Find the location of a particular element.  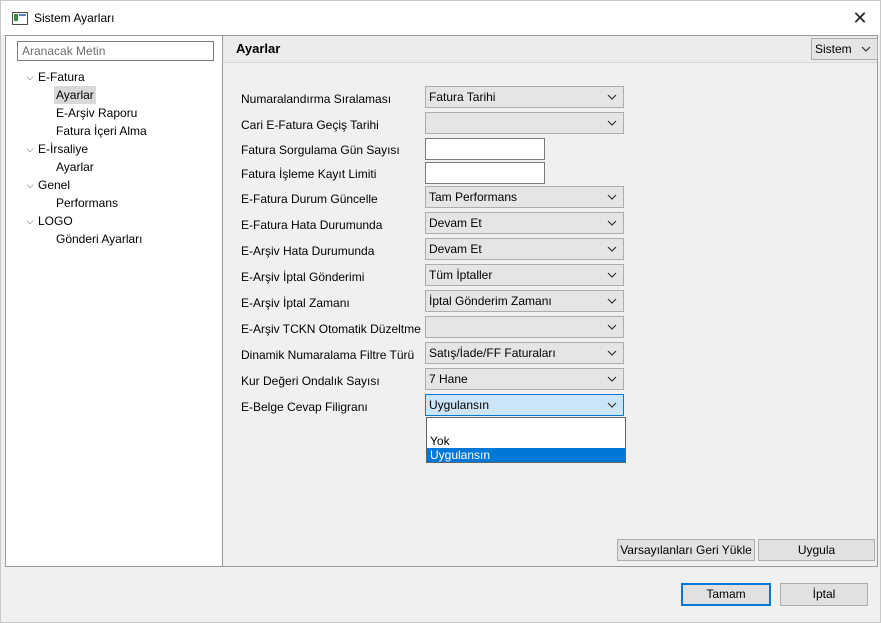

earchive-on-error-select: Devam Et is located at coordinates (524, 249).